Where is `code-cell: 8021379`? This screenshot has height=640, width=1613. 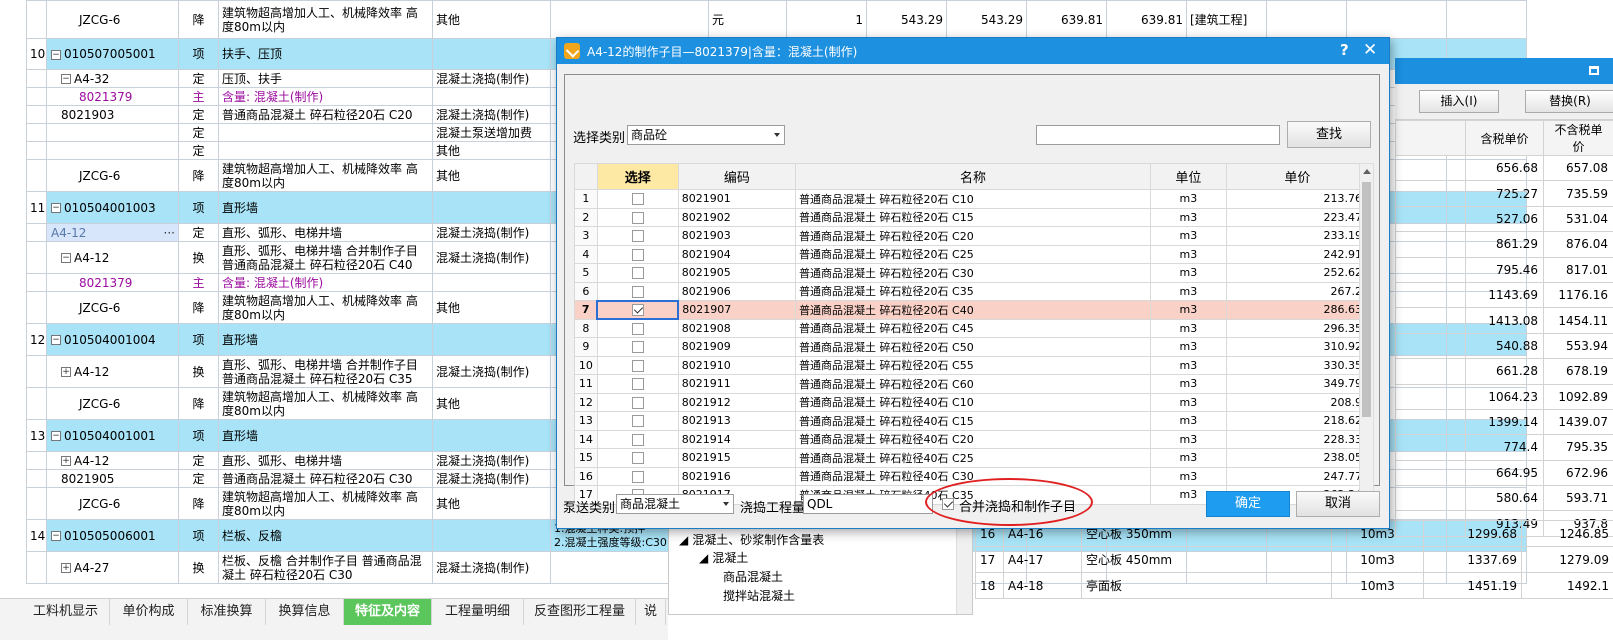
code-cell: 8021379 is located at coordinates (112, 96).